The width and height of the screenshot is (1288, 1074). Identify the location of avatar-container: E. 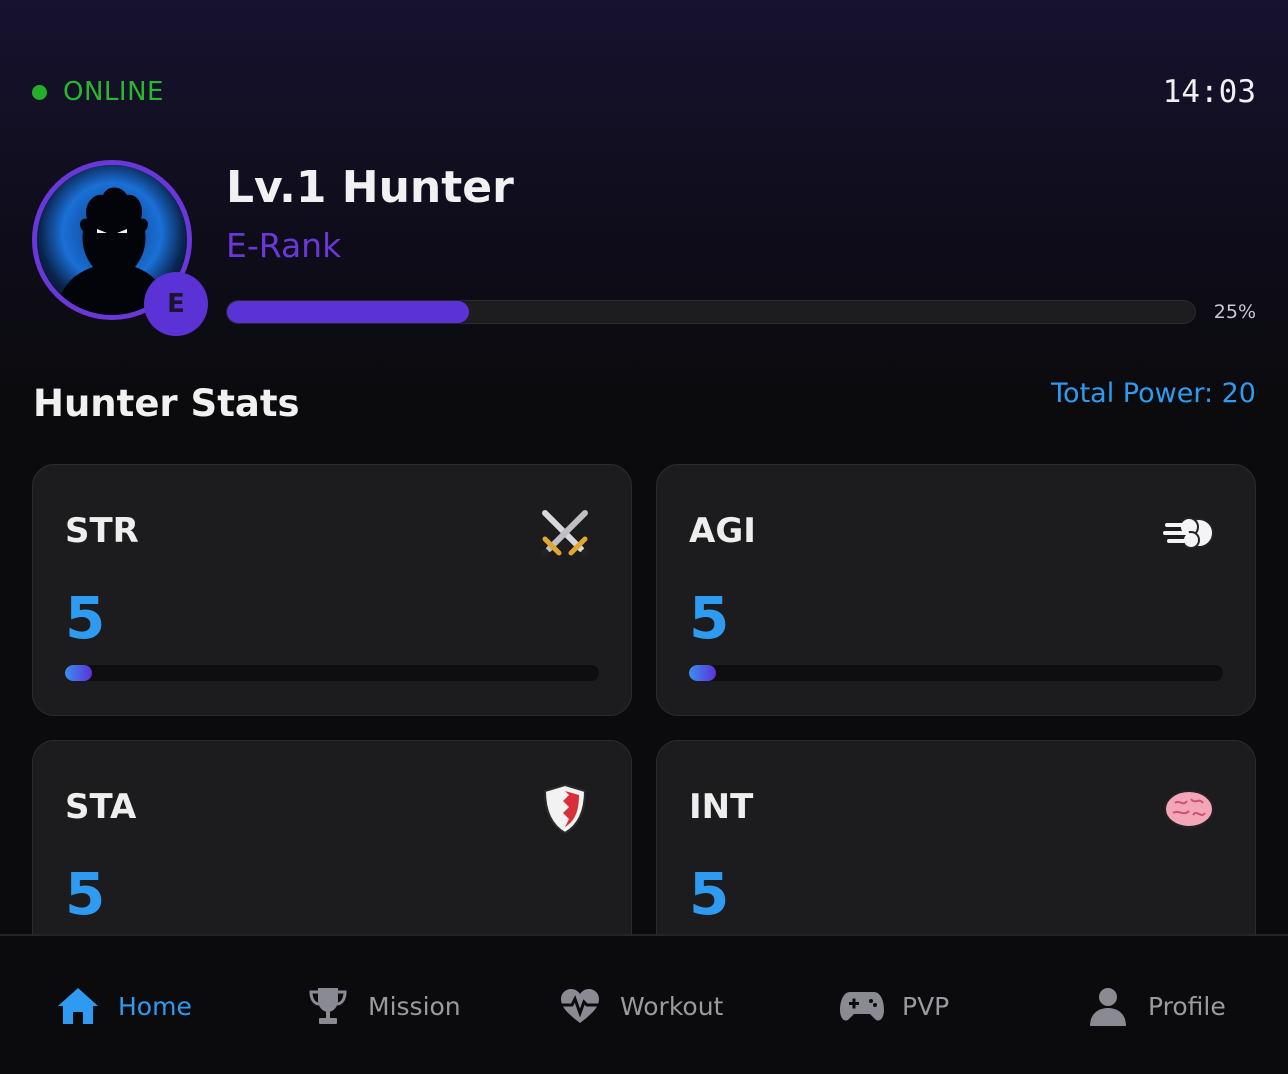
(122, 250).